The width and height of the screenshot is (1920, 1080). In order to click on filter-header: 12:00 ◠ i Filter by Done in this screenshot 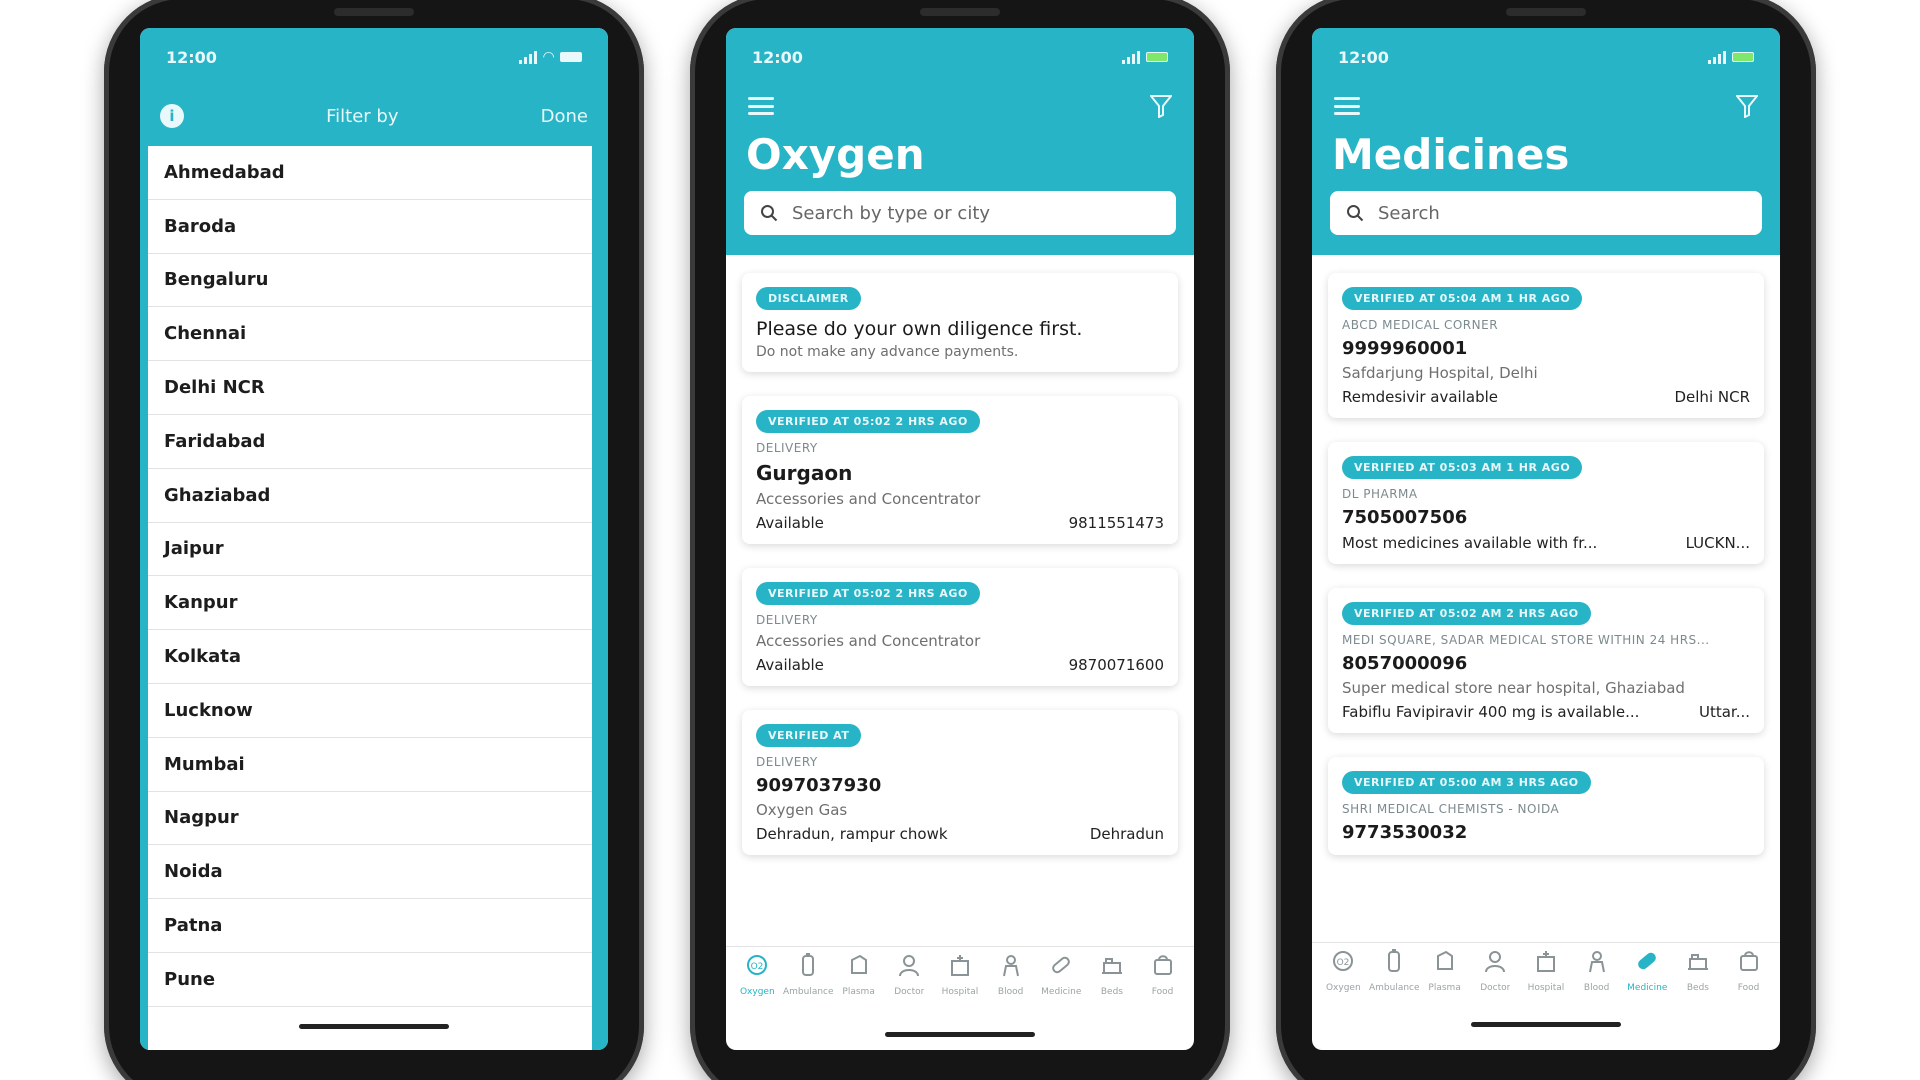, I will do `click(374, 87)`.